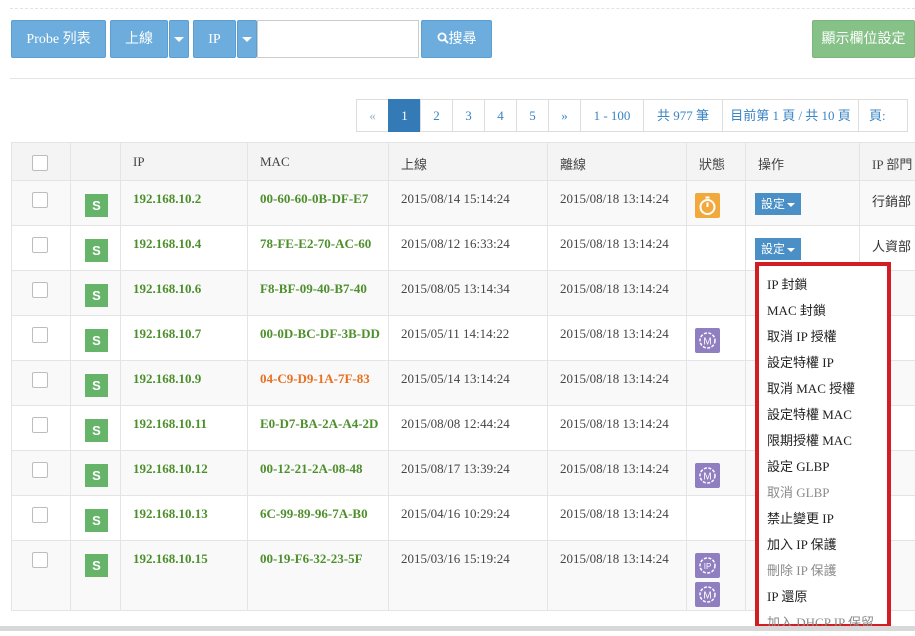 The width and height of the screenshot is (915, 636). What do you see at coordinates (823, 311) in the screenshot?
I see `menu-item-mac-block: MAC 封鎖` at bounding box center [823, 311].